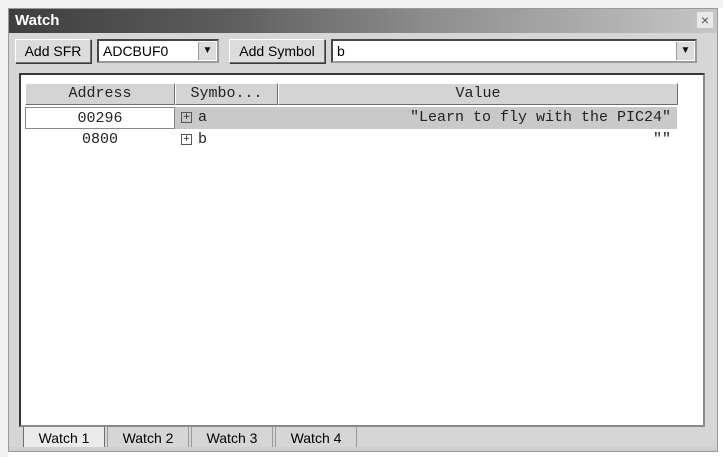 The width and height of the screenshot is (723, 457). Describe the element at coordinates (100, 94) in the screenshot. I see `column-header-address: Address` at that location.